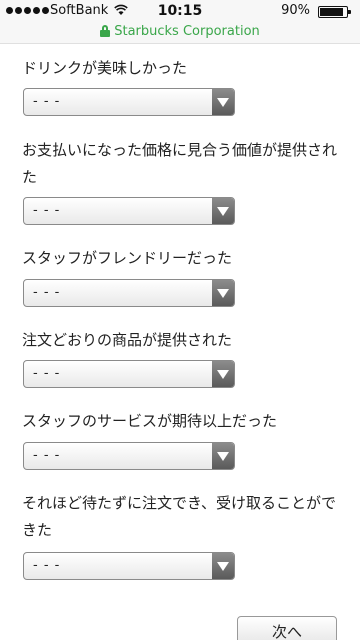 The image size is (360, 640). What do you see at coordinates (150, 421) in the screenshot?
I see `question-label-service: スタッフのサービスが期待以上だった` at bounding box center [150, 421].